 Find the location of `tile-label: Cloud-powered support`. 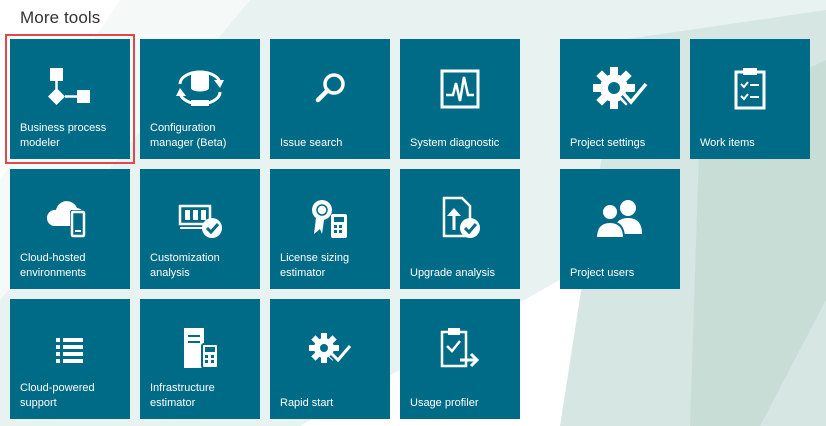

tile-label: Cloud-powered support is located at coordinates (57, 395).